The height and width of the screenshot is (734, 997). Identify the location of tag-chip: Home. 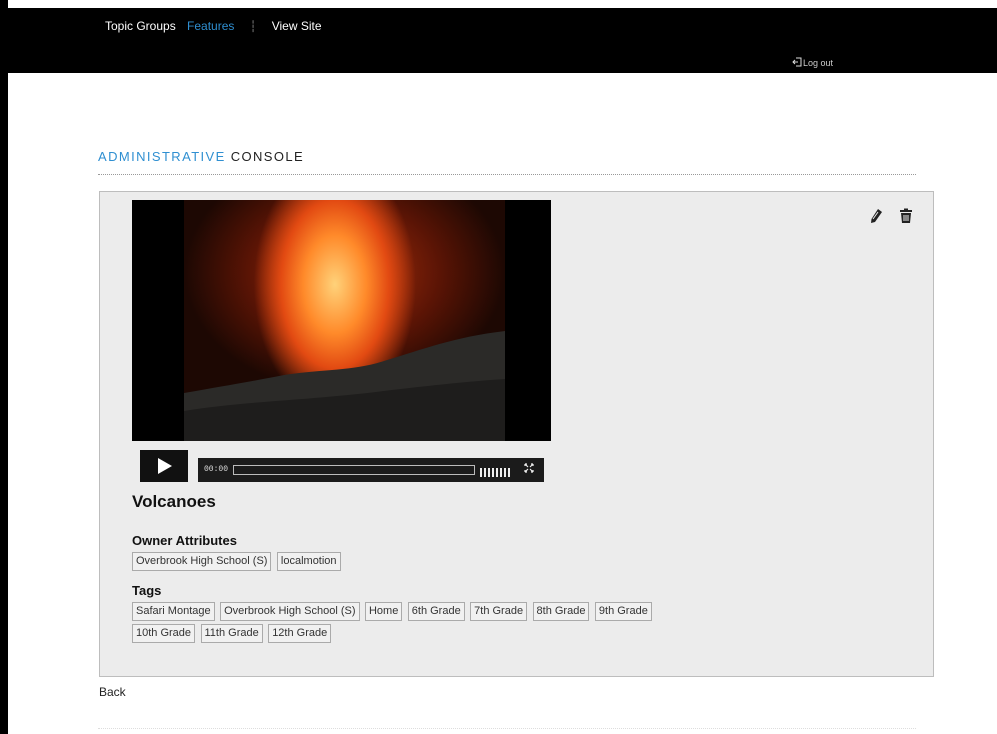
(383, 611).